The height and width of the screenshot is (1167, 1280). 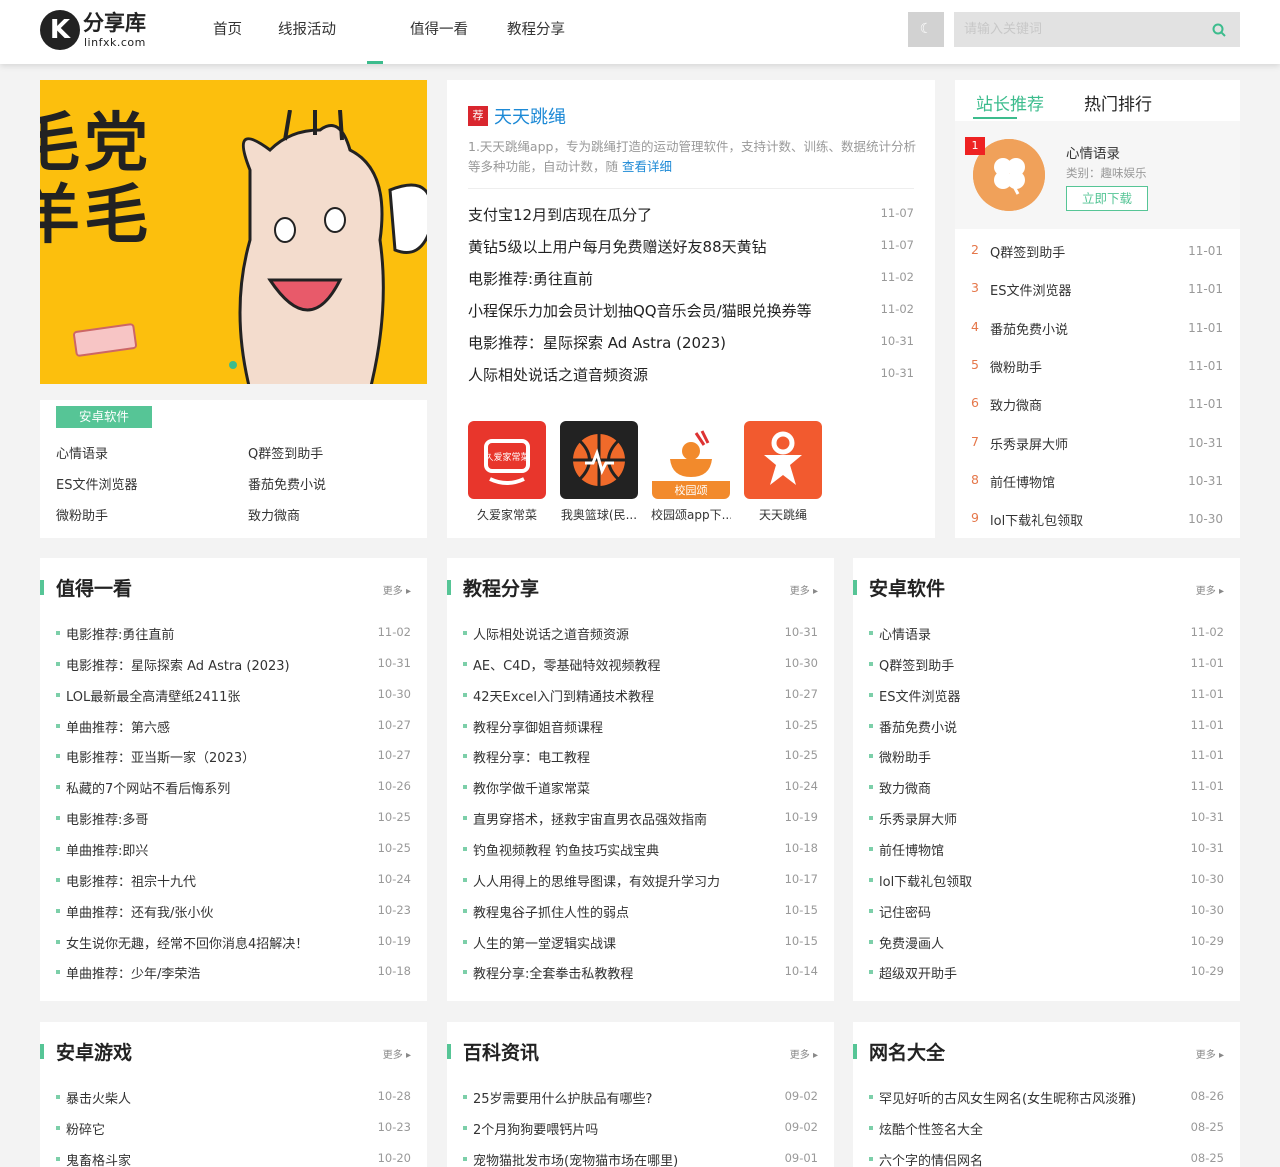 I want to click on app-card: 久爱家常菜 久爱家常菜, so click(x=507, y=472).